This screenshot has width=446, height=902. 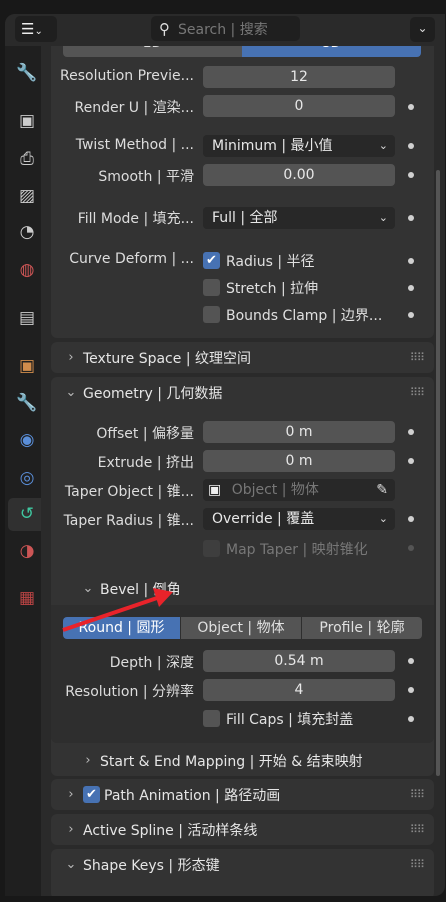 What do you see at coordinates (299, 661) in the screenshot?
I see `depth-field: 0.54 m` at bounding box center [299, 661].